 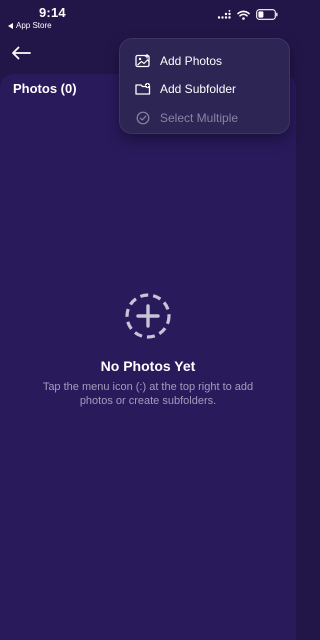 What do you see at coordinates (267, 14) in the screenshot?
I see `battery-icon` at bounding box center [267, 14].